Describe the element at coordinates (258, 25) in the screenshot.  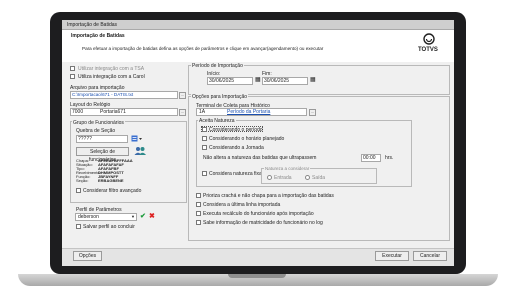
I see `title-bar` at that location.